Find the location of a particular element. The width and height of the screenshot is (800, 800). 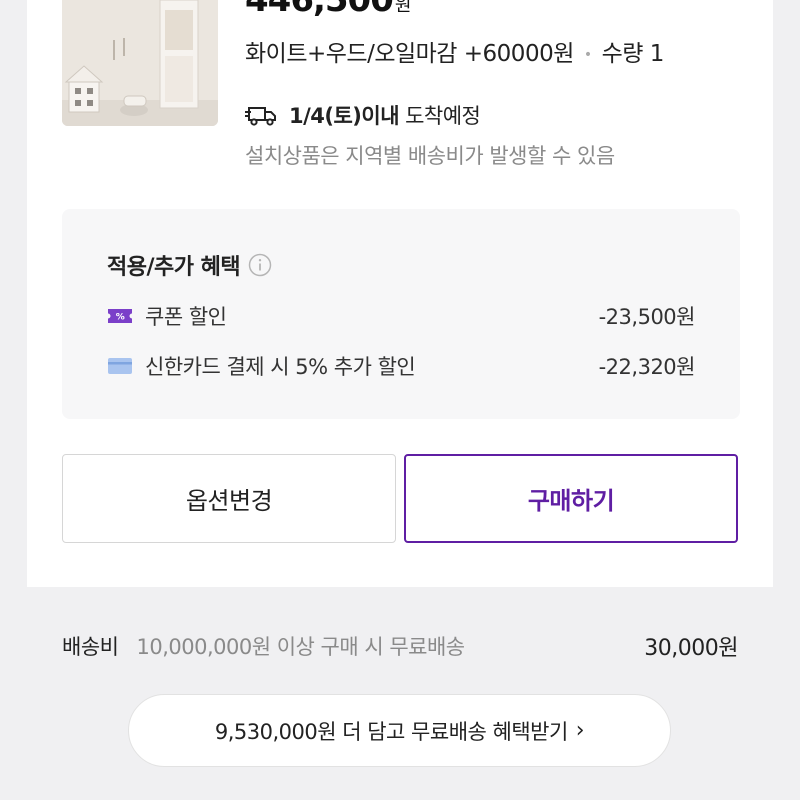

price-value: 446,500 is located at coordinates (319, 10).